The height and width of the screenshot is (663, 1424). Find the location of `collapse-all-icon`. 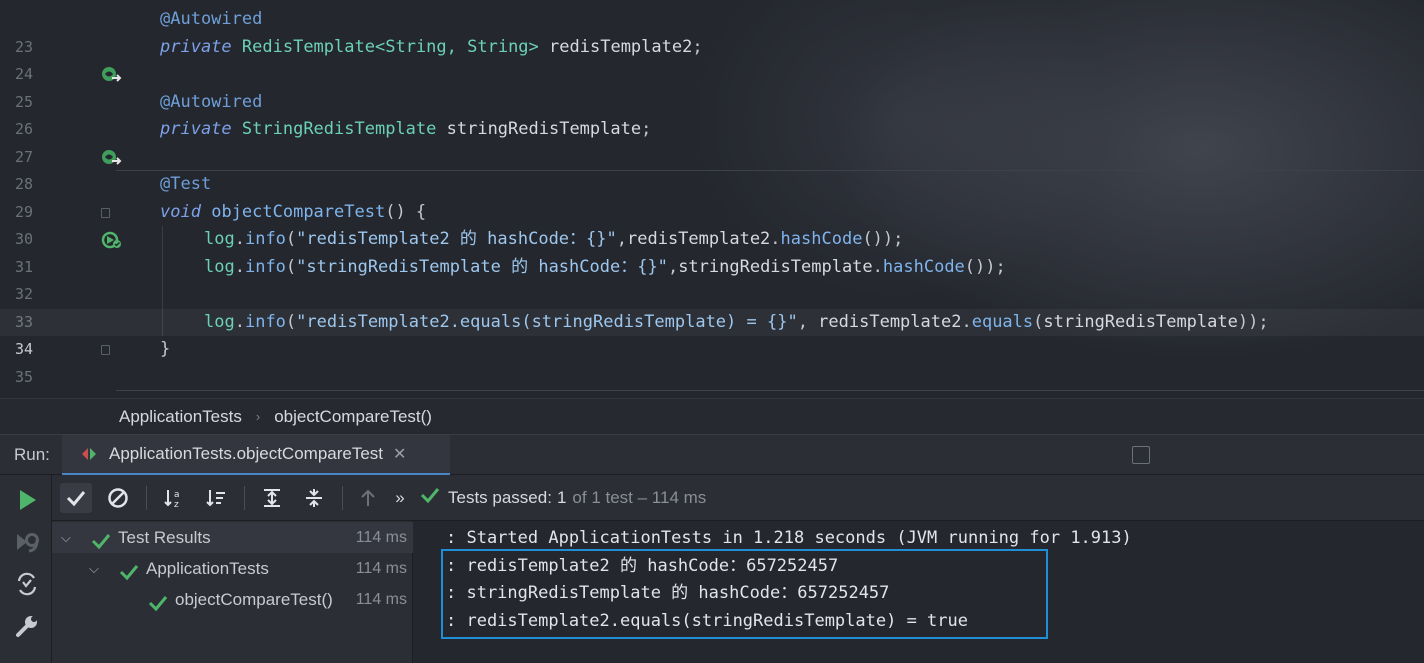

collapse-all-icon is located at coordinates (314, 498).